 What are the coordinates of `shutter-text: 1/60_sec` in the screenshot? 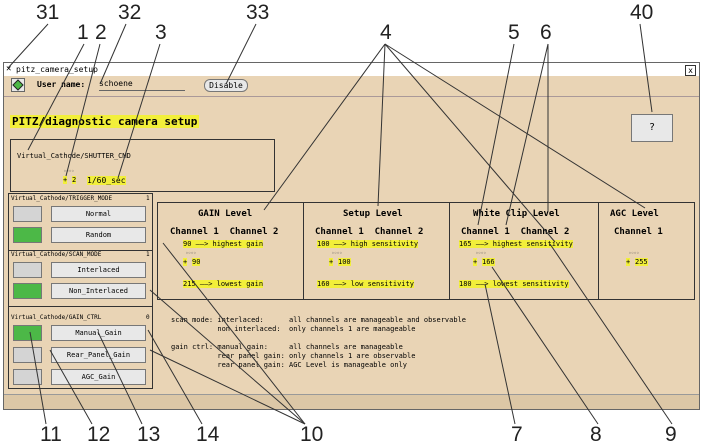 It's located at (106, 180).